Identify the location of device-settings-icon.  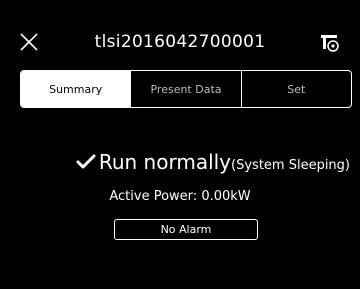
(330, 43).